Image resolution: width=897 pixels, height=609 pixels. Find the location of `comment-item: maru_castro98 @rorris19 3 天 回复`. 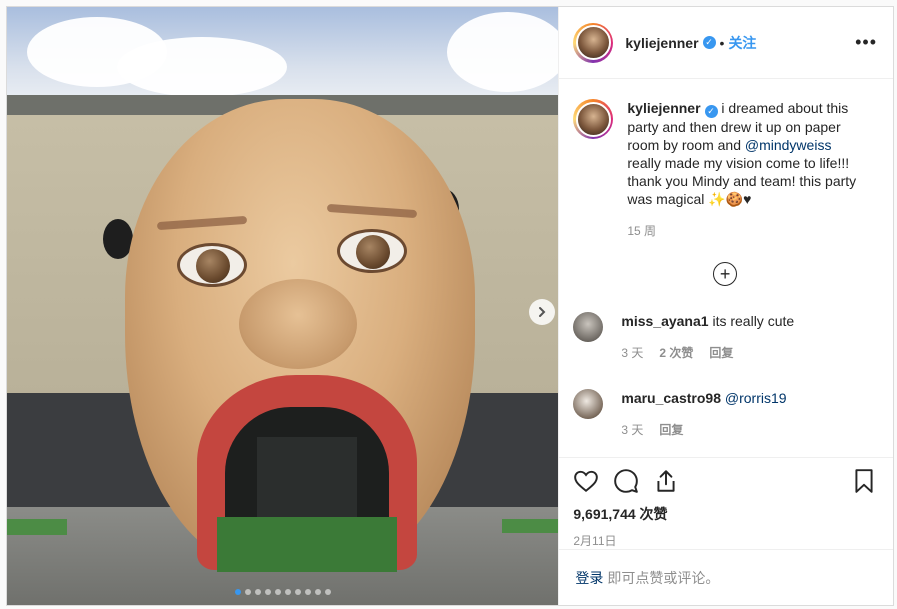

comment-item: maru_castro98 @rorris19 3 天 回复 is located at coordinates (725, 413).